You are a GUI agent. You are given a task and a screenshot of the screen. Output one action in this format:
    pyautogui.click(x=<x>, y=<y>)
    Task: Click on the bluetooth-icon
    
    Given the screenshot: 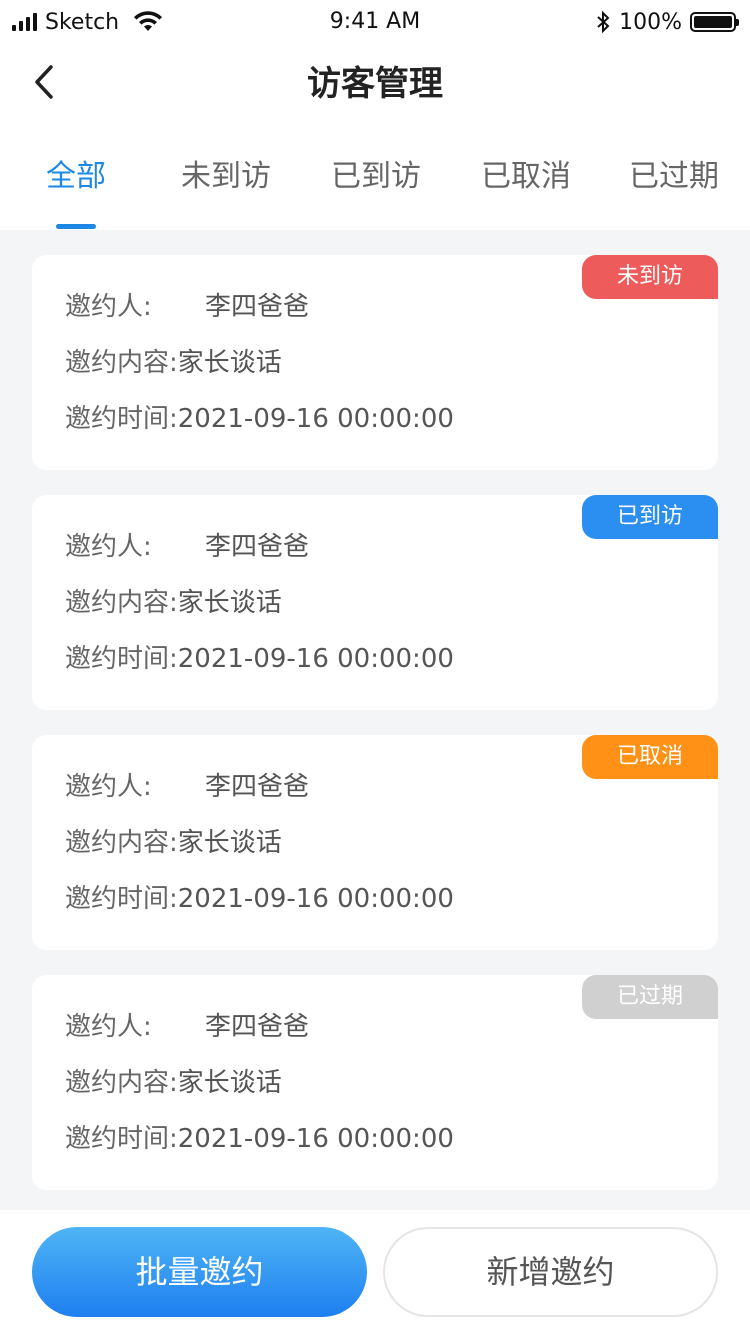 What is the action you would take?
    pyautogui.click(x=603, y=22)
    